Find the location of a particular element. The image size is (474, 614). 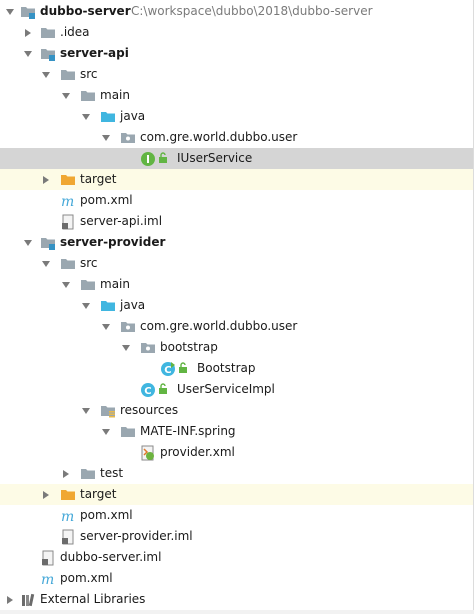

tree-row-api-target: target is located at coordinates (236, 179).